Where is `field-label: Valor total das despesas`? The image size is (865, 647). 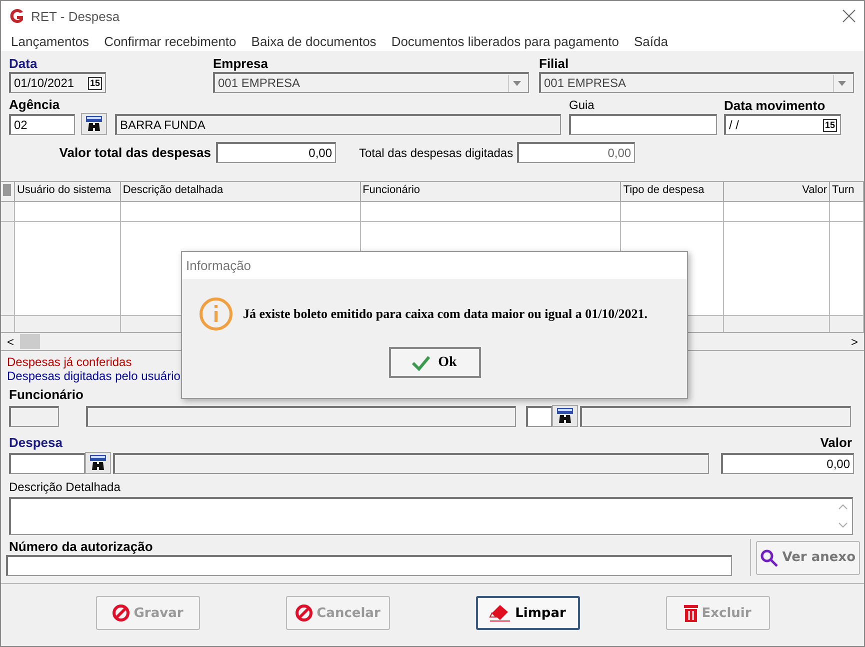
field-label: Valor total das despesas is located at coordinates (134, 152).